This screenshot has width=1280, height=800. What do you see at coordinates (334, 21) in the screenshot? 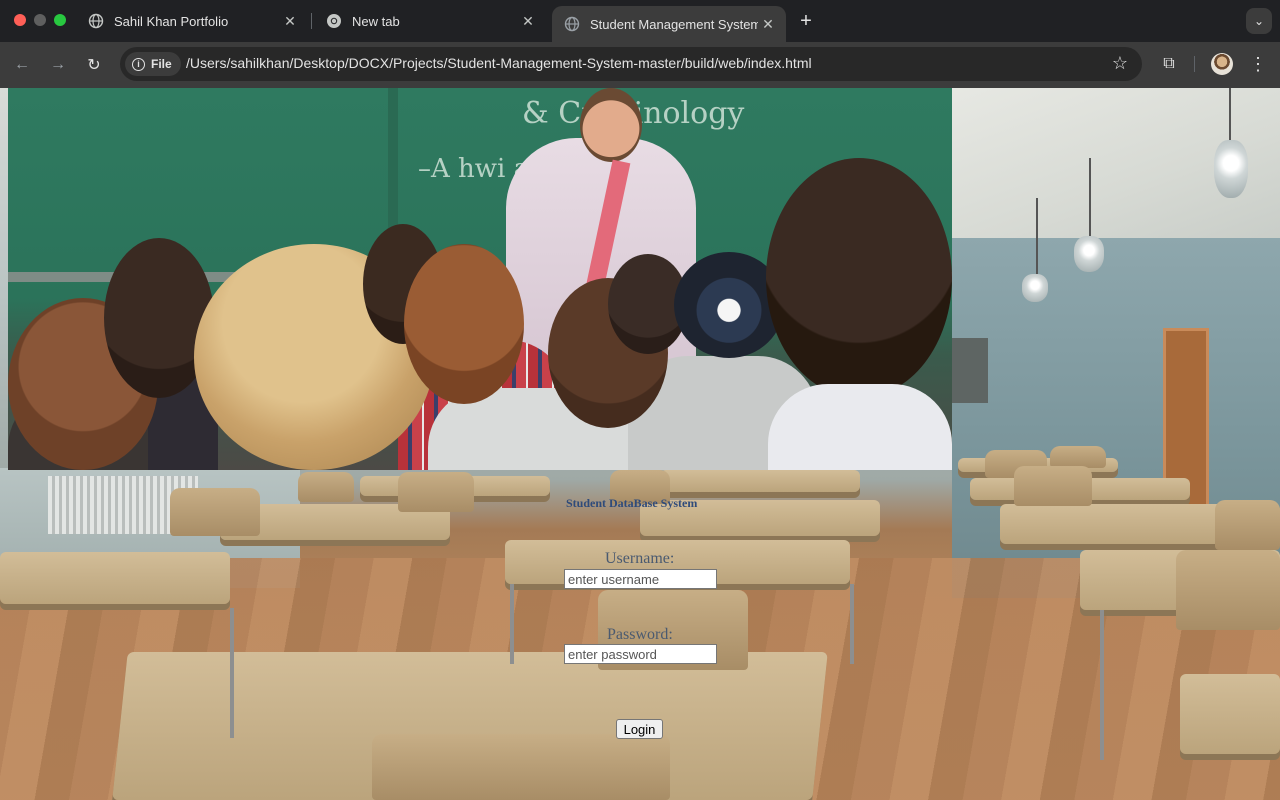
I see `chrome-icon` at bounding box center [334, 21].